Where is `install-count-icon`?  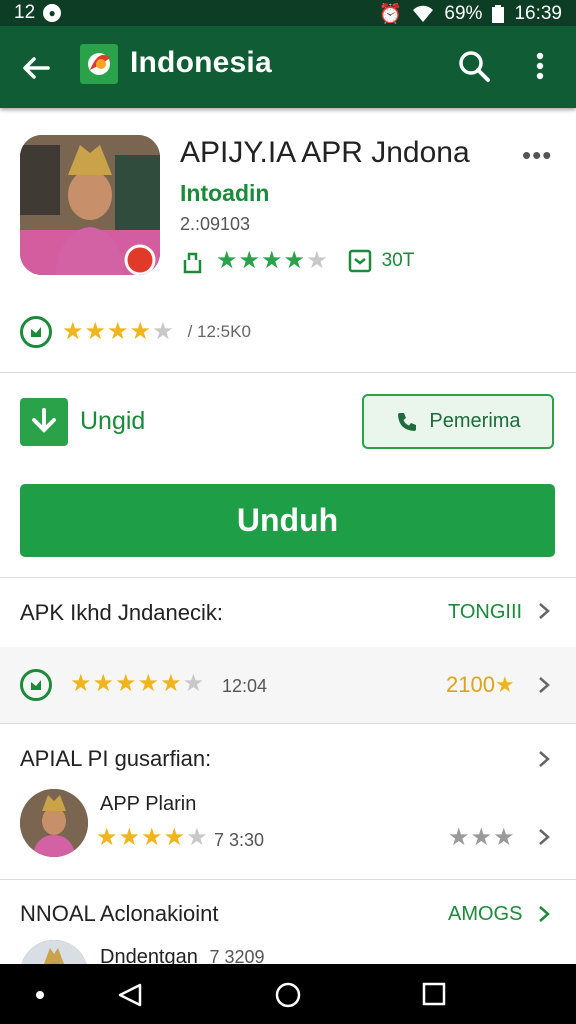
install-count-icon is located at coordinates (192, 263).